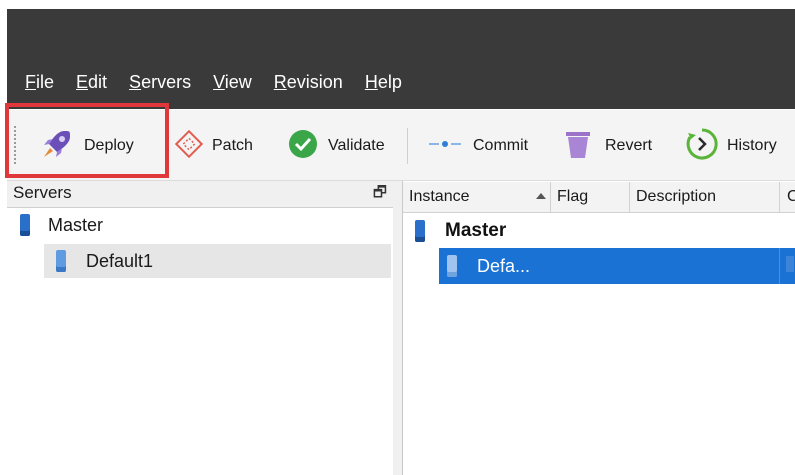 The width and height of the screenshot is (795, 475). I want to click on menu-view: View, so click(232, 82).